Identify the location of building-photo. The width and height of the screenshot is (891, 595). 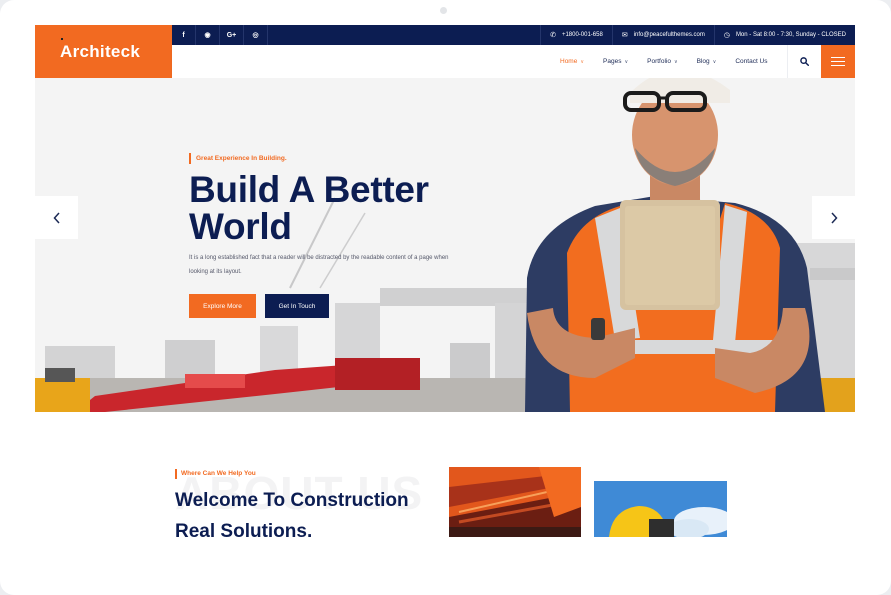
(515, 502).